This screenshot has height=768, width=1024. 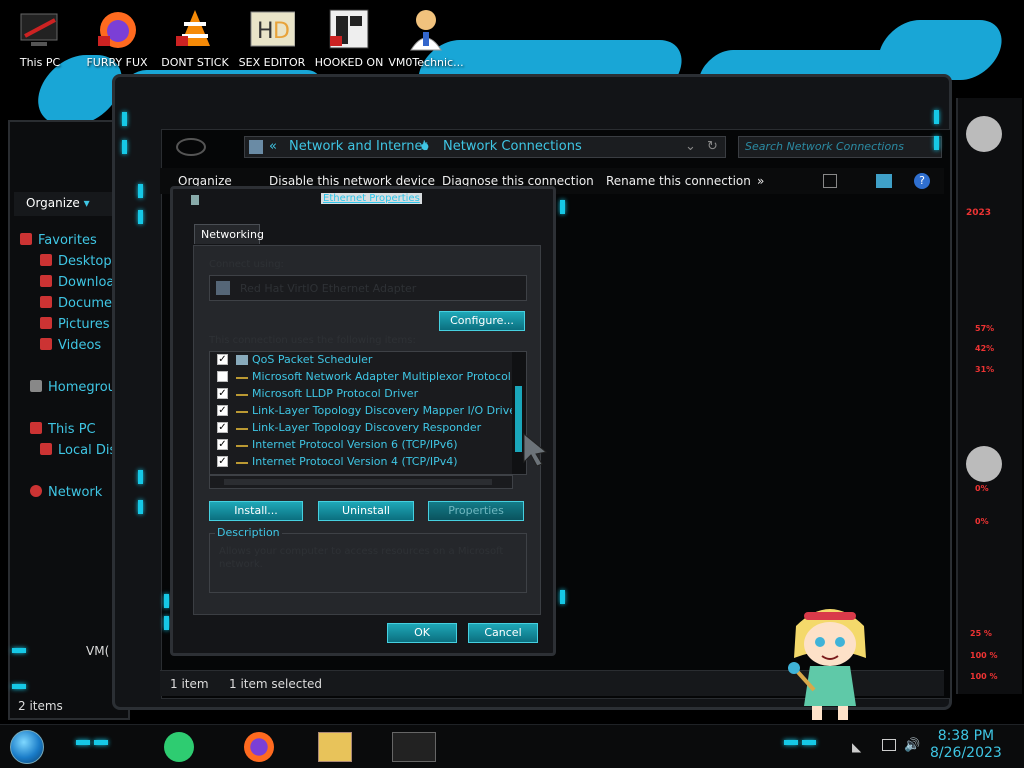 What do you see at coordinates (476, 511) in the screenshot?
I see `properties-button: Properties` at bounding box center [476, 511].